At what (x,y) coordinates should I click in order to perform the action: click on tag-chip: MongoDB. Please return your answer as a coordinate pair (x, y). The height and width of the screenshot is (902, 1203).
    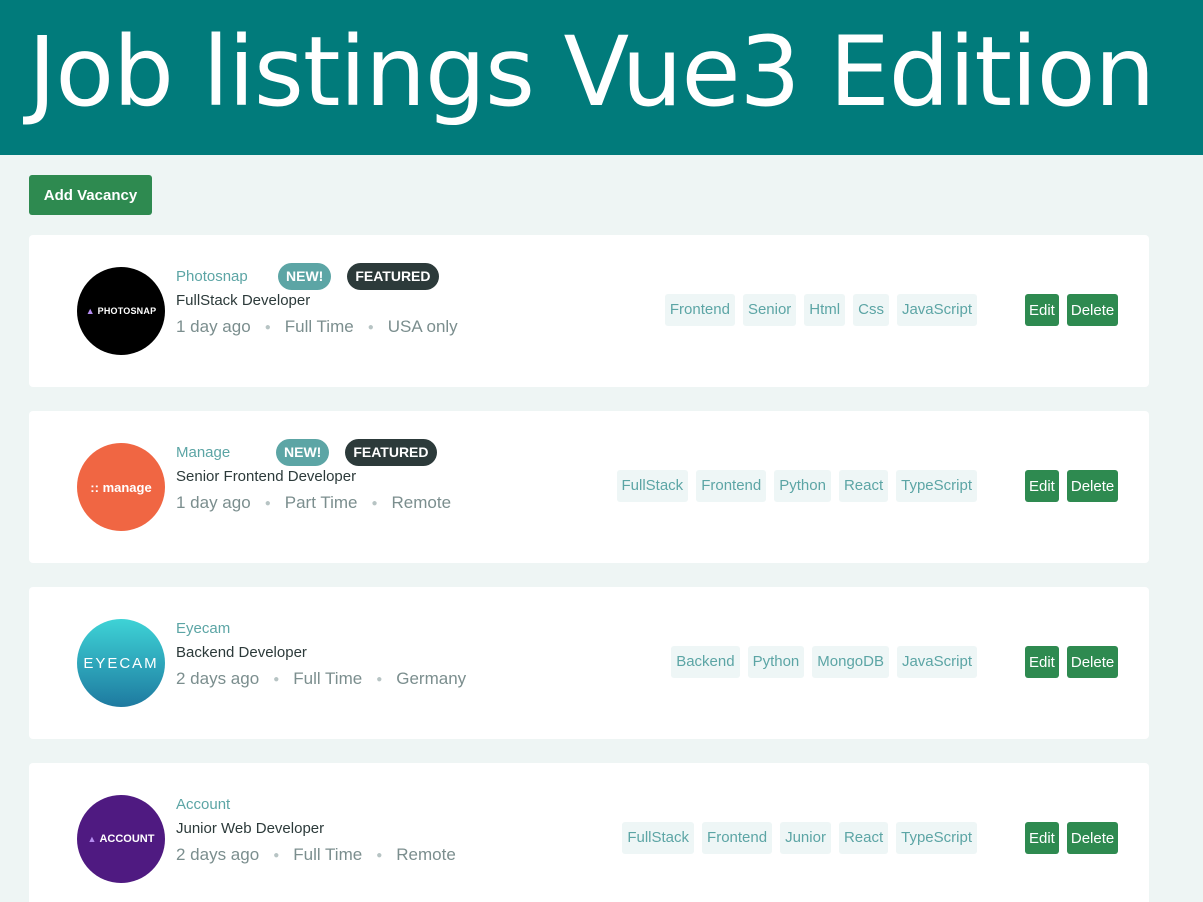
    Looking at the image, I should click on (850, 662).